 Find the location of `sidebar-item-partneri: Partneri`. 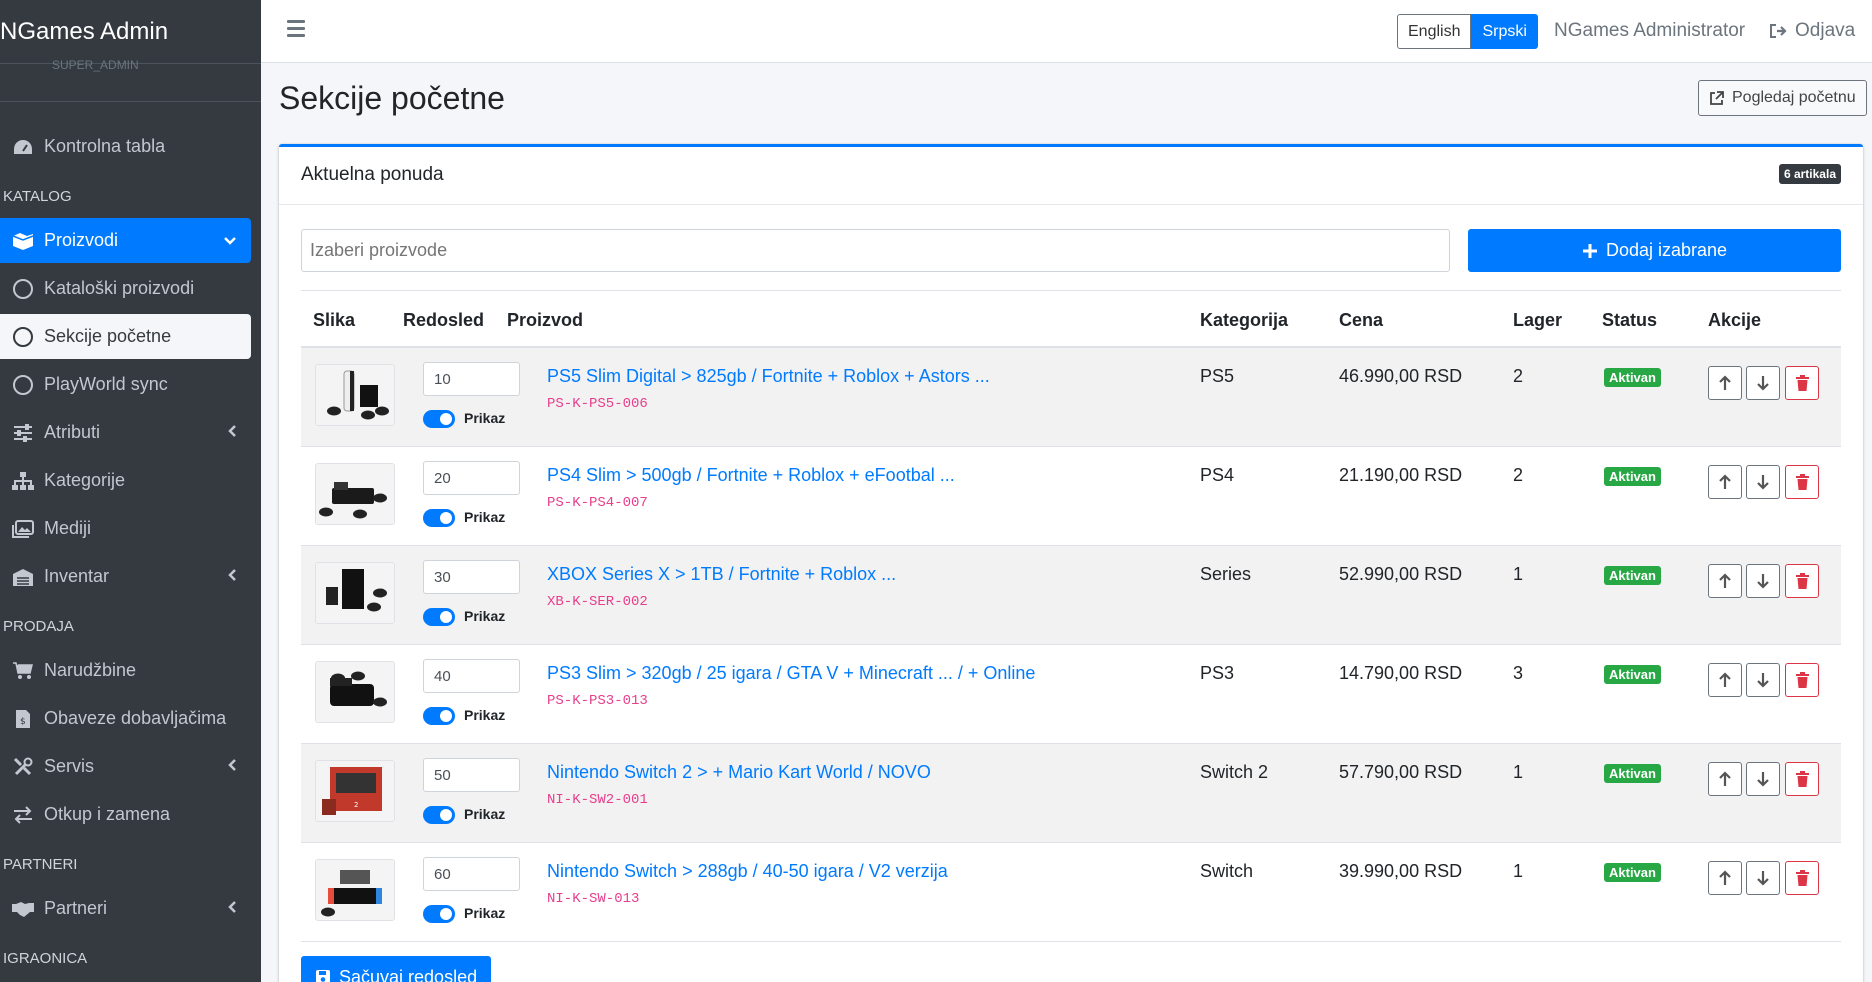

sidebar-item-partneri: Partneri is located at coordinates (125, 908).